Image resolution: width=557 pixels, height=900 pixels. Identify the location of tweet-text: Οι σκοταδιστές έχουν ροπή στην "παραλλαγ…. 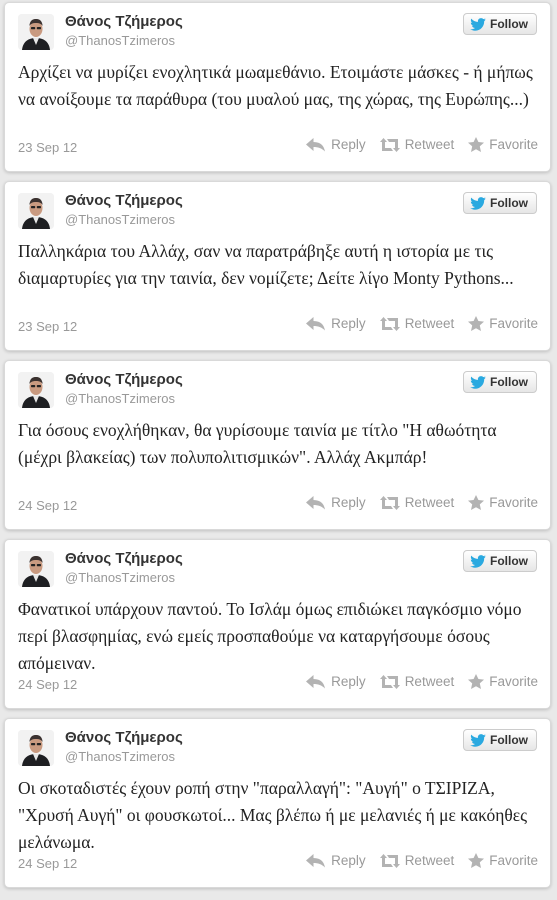
(273, 815).